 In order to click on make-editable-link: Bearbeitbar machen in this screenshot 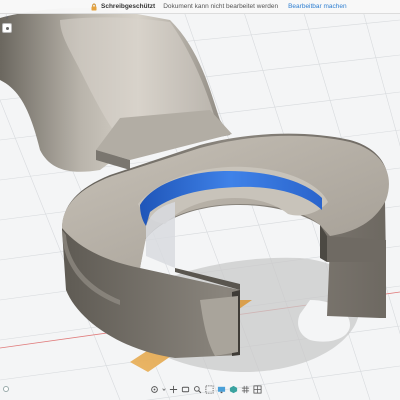, I will do `click(317, 6)`.